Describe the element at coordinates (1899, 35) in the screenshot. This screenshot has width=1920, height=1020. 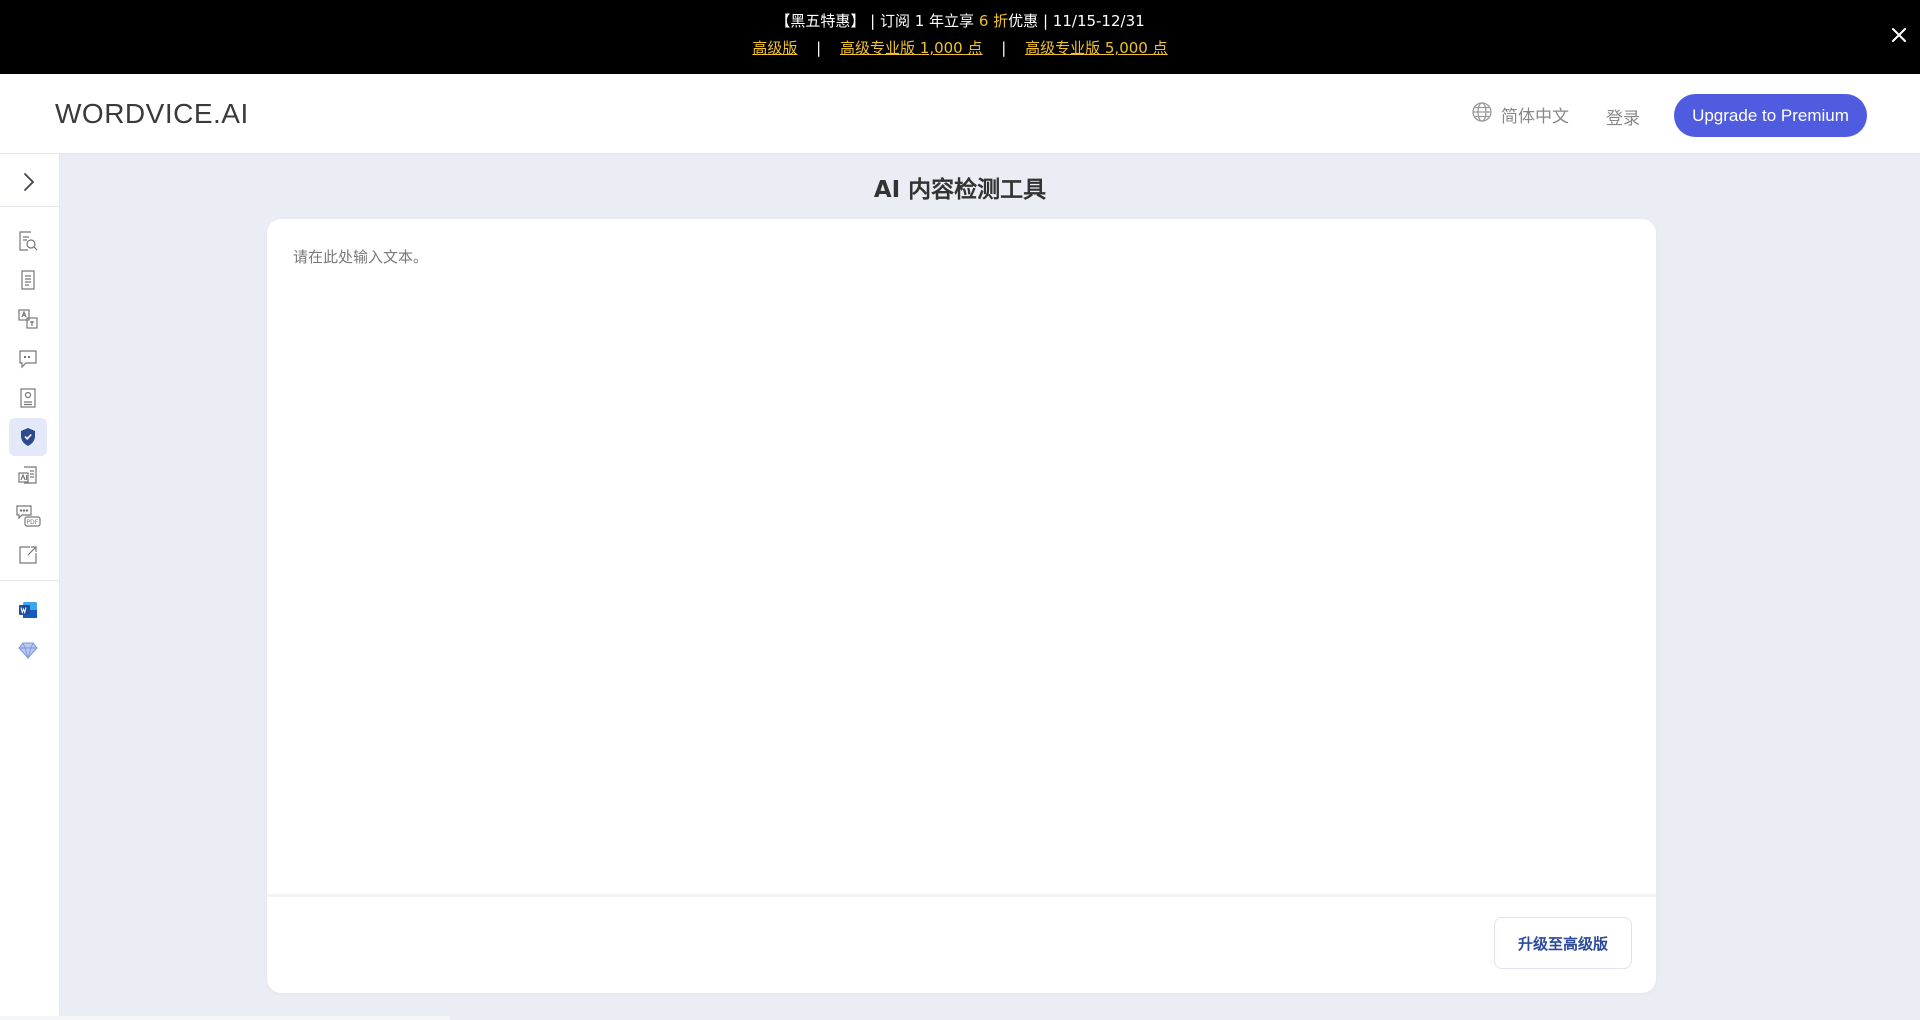
I see `close-icon` at that location.